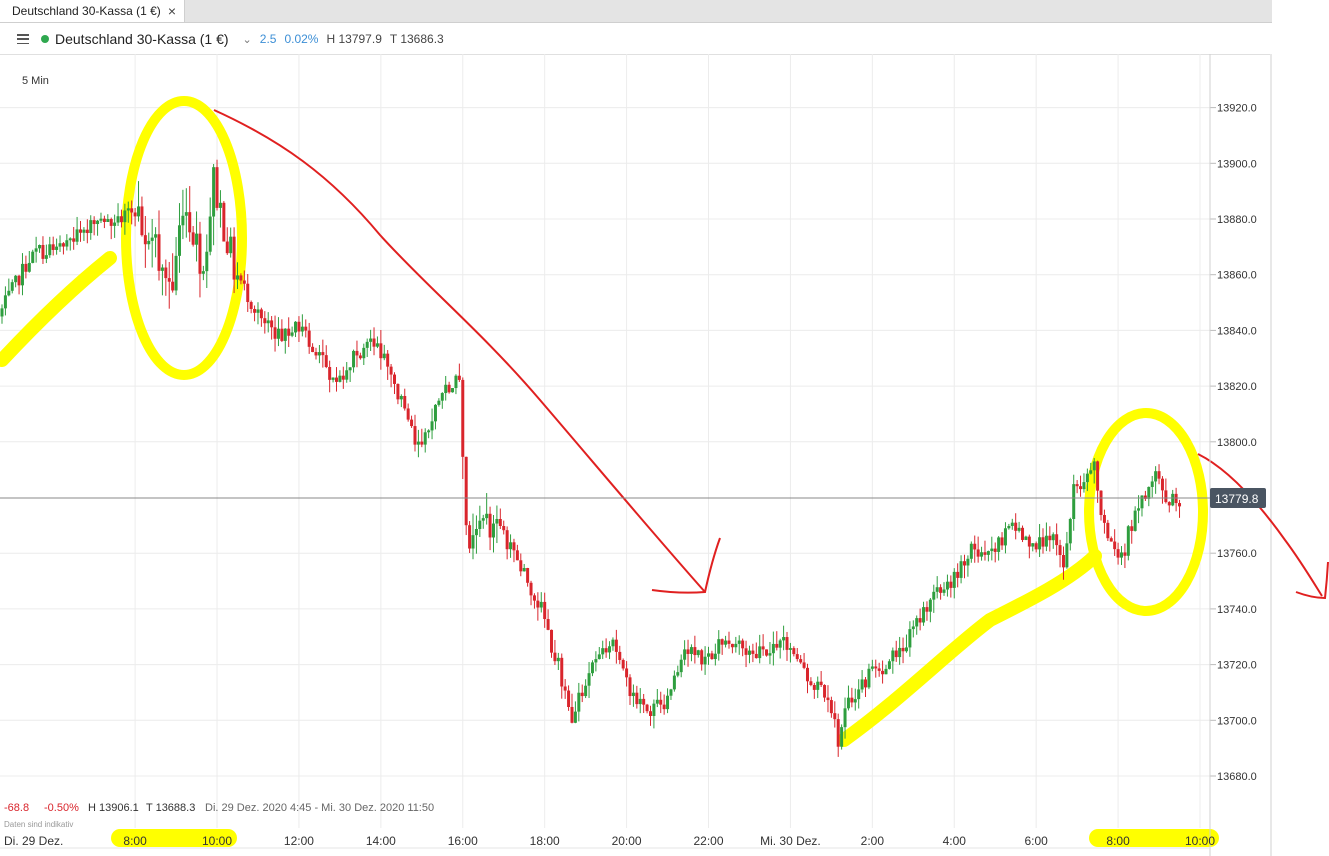 The width and height of the screenshot is (1329, 856). Describe the element at coordinates (1237, 220) in the screenshot. I see `y-tick-label: 13880.0` at that location.